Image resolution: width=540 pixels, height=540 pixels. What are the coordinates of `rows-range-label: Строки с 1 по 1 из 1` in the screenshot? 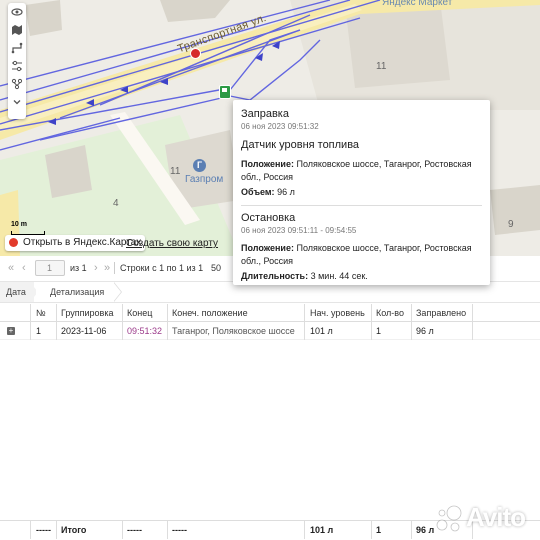 It's located at (162, 268).